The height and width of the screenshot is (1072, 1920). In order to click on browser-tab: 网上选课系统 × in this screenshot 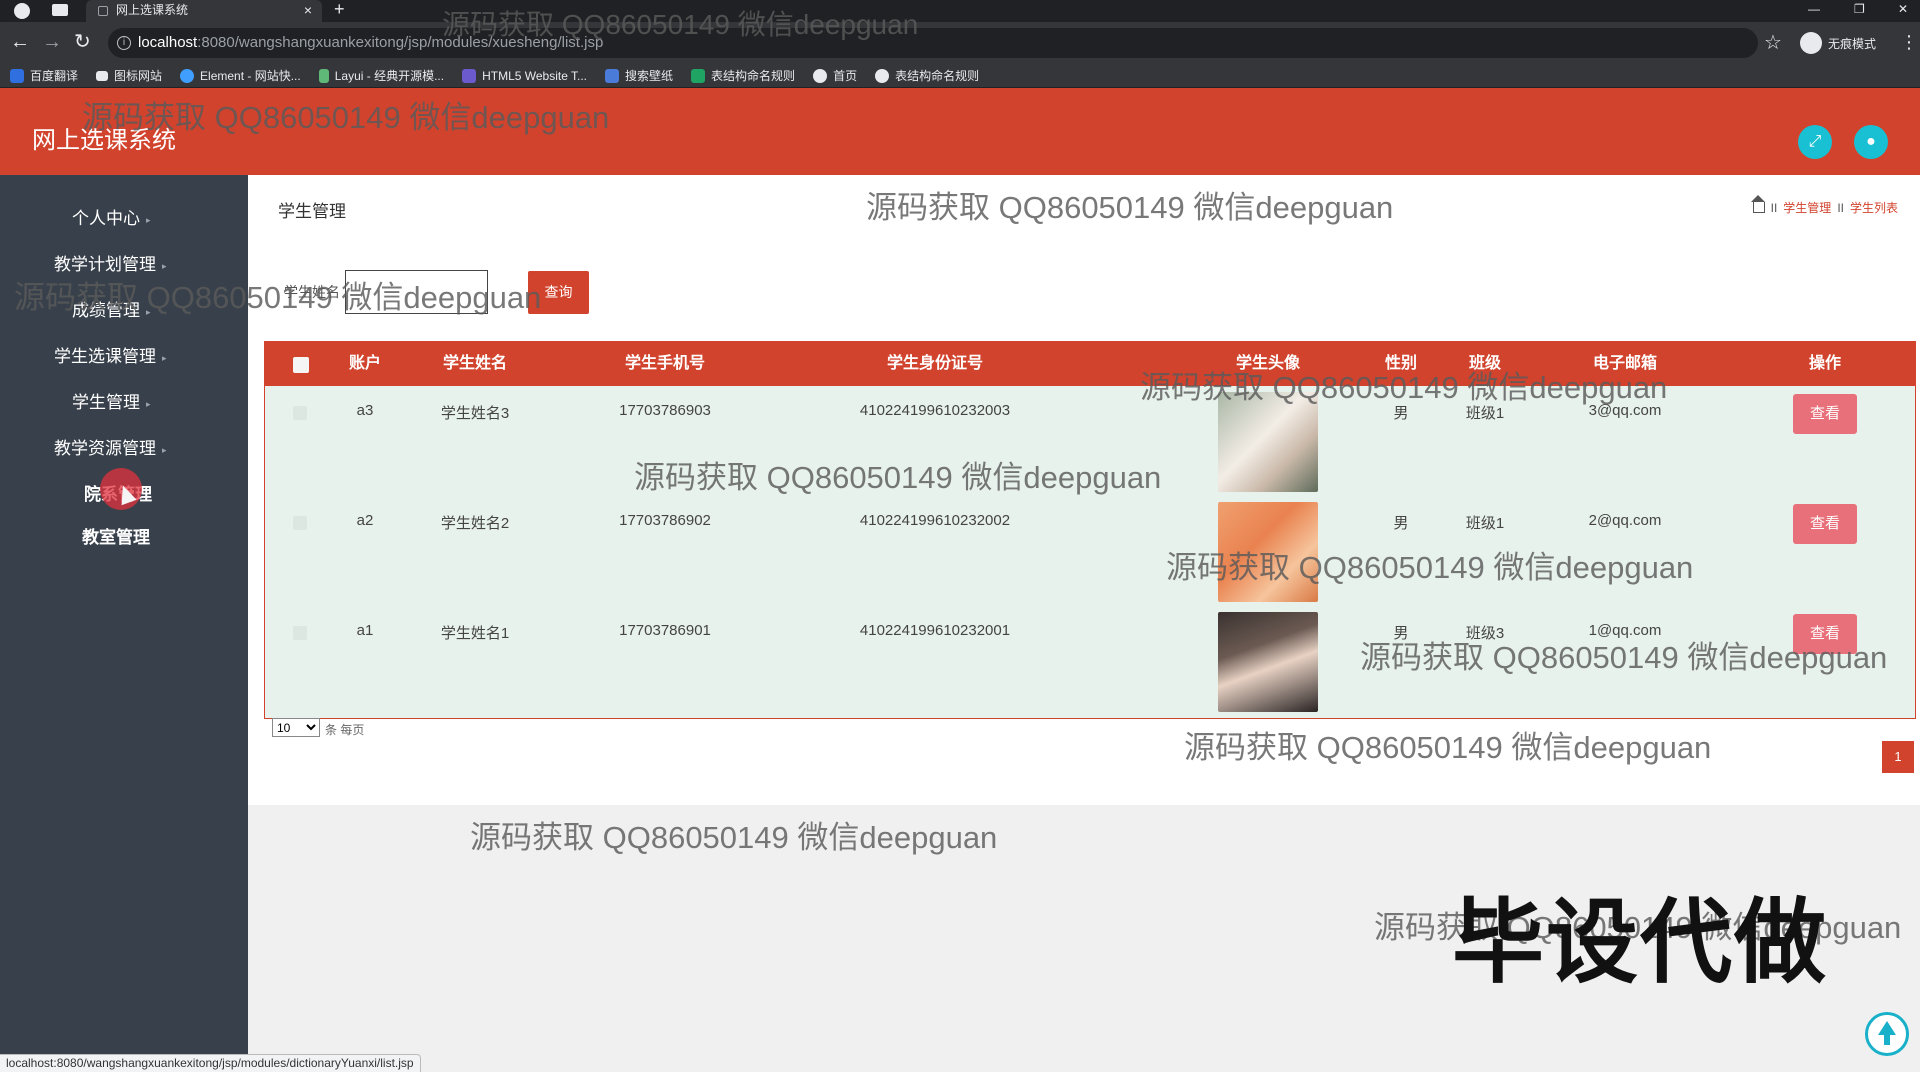, I will do `click(204, 11)`.